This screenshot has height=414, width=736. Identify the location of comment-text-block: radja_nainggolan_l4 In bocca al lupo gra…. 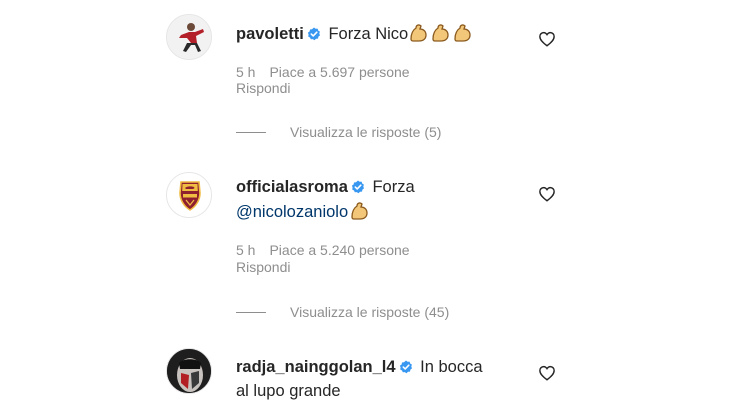
(381, 379).